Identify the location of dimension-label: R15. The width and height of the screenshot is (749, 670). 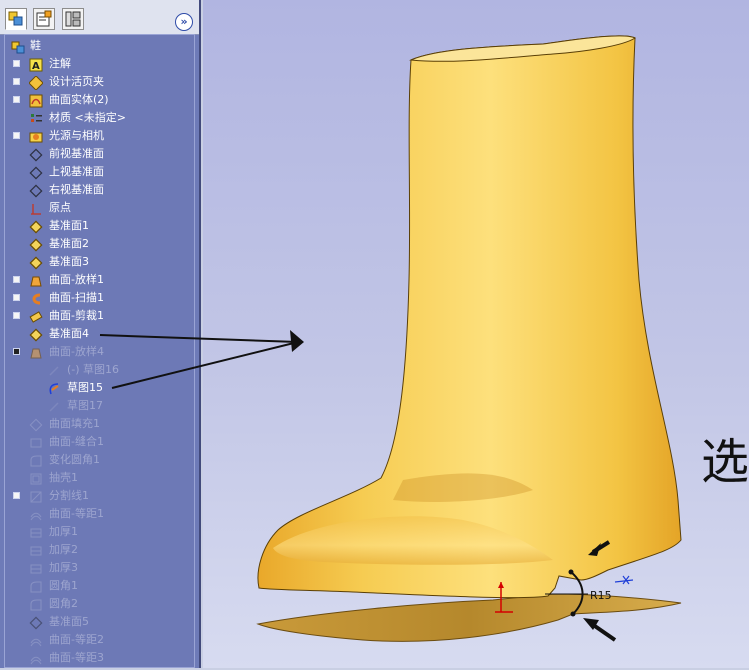
(601, 595).